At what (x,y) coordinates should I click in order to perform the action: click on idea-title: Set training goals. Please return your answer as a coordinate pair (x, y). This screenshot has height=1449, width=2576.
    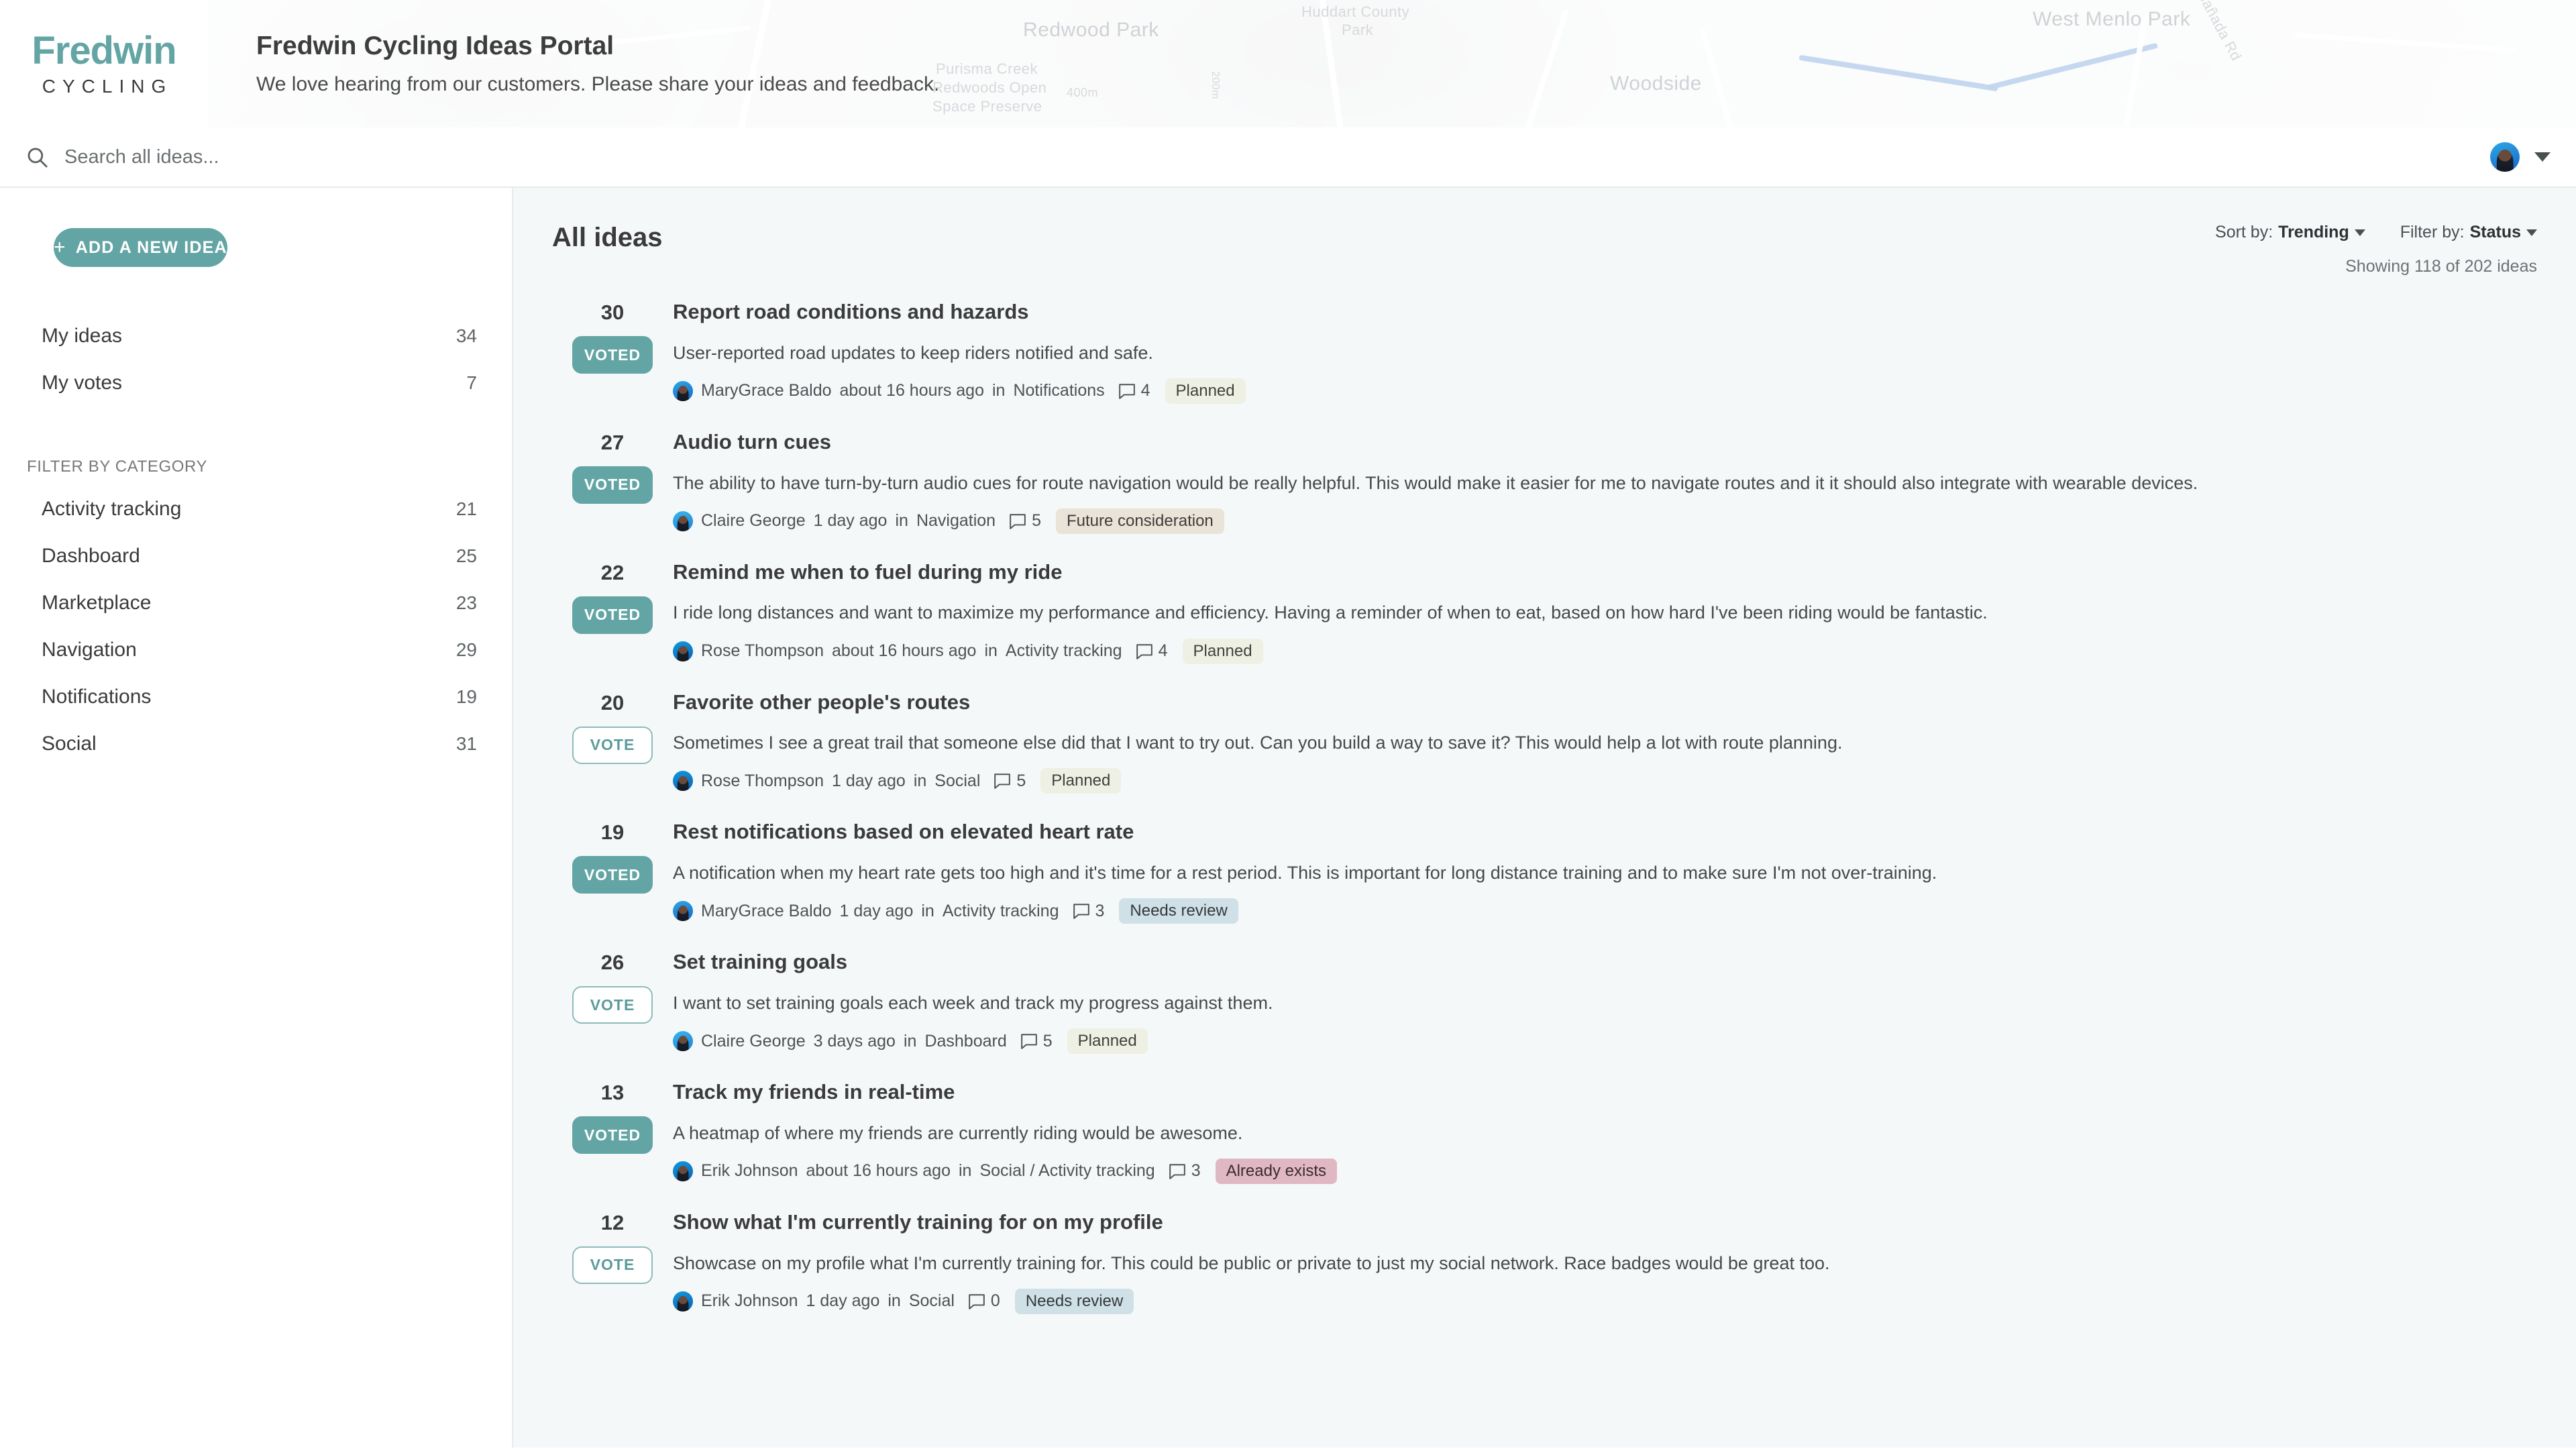
    Looking at the image, I should click on (1605, 962).